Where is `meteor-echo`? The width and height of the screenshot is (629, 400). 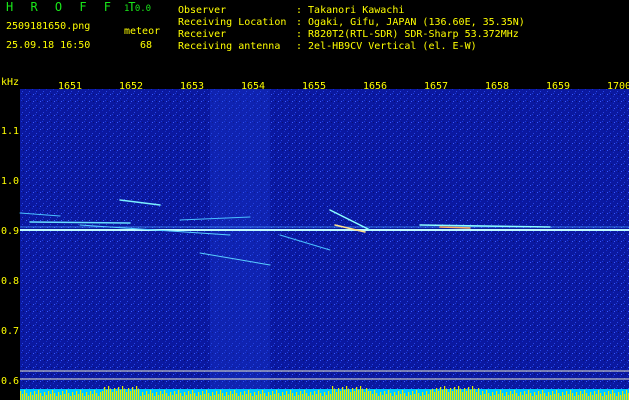 meteor-echo is located at coordinates (455, 227).